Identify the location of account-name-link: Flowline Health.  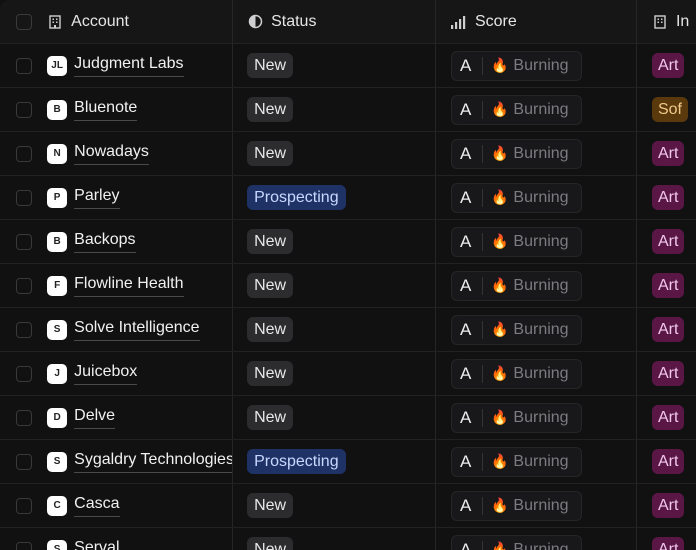
(129, 286).